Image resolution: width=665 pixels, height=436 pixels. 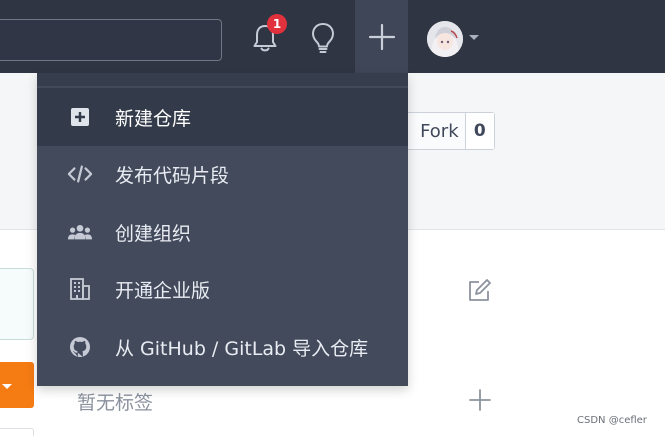 I want to click on bottom-button, so click(x=17, y=432).